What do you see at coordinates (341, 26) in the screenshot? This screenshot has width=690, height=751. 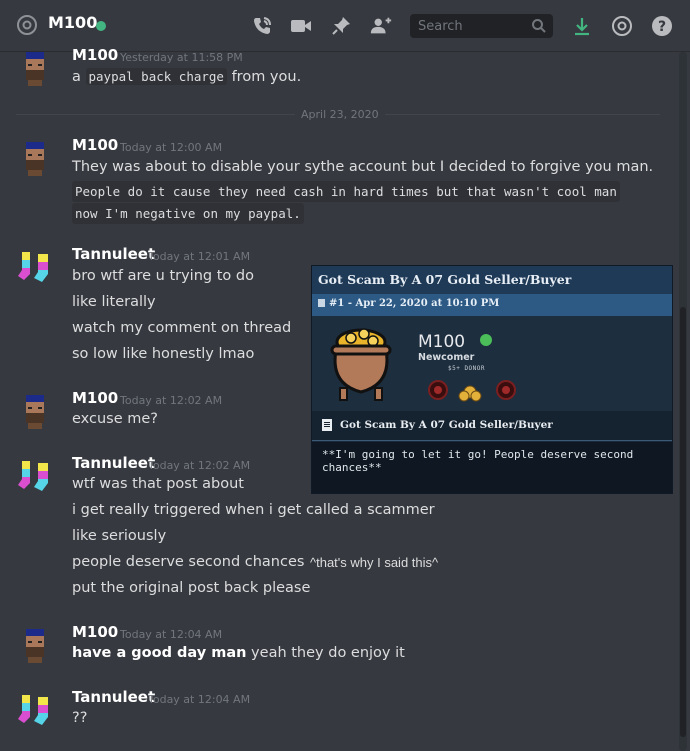 I see `pin-icon` at bounding box center [341, 26].